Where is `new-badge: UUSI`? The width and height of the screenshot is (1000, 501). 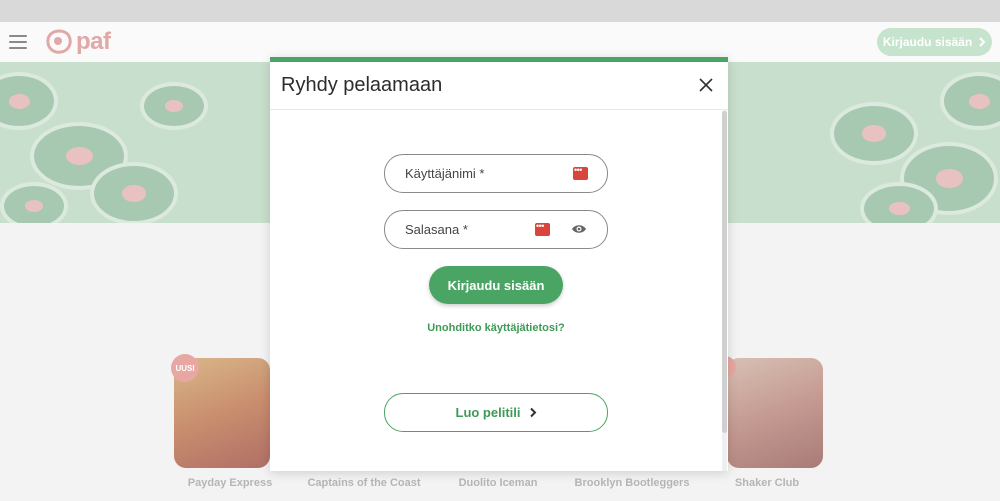 new-badge: UUSI is located at coordinates (185, 368).